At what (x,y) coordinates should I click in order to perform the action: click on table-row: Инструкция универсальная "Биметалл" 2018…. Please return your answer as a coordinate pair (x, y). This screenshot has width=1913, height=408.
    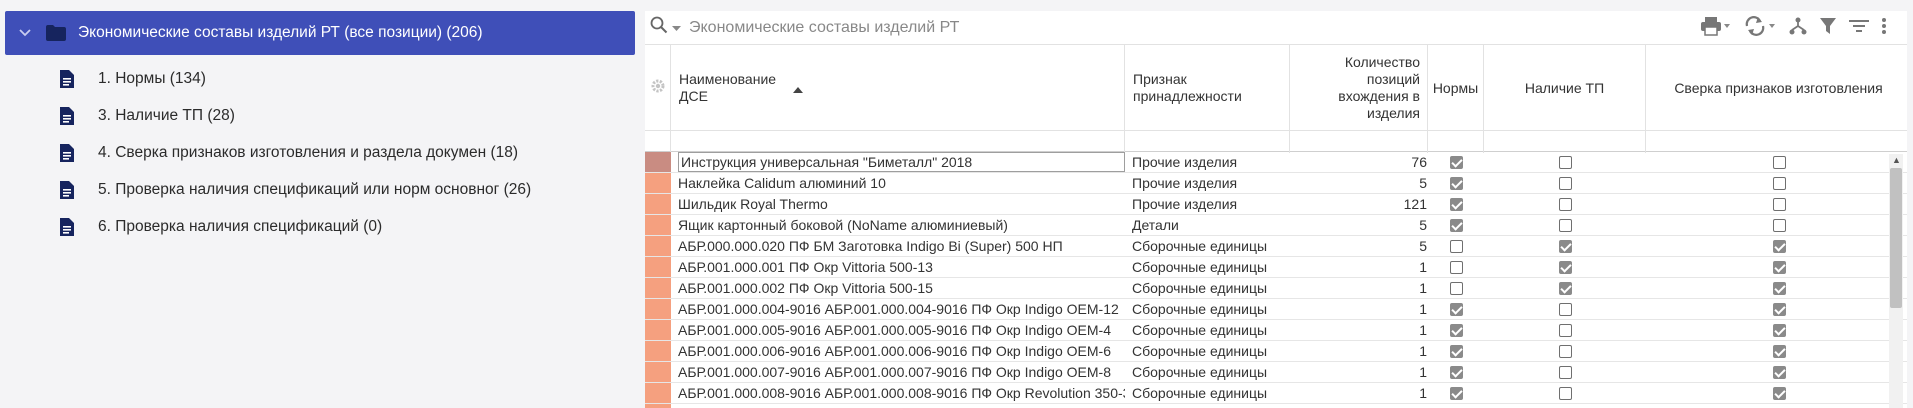
    Looking at the image, I should click on (1276, 162).